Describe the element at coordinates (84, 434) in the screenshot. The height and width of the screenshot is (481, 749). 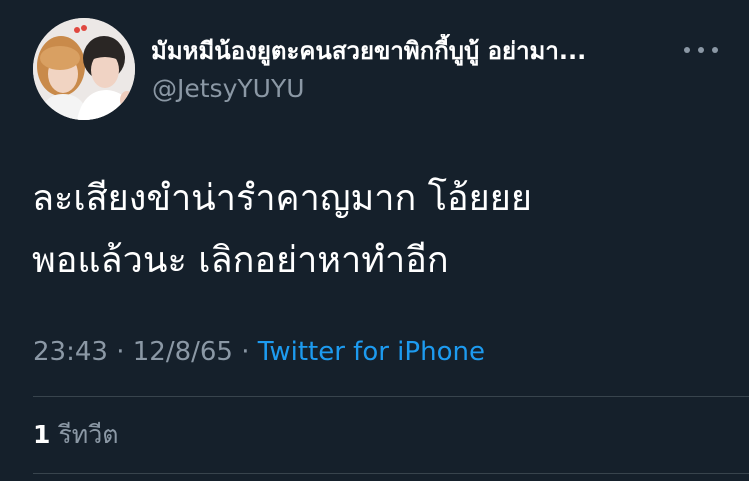
I see `retweet-label: รีทวีต` at that location.